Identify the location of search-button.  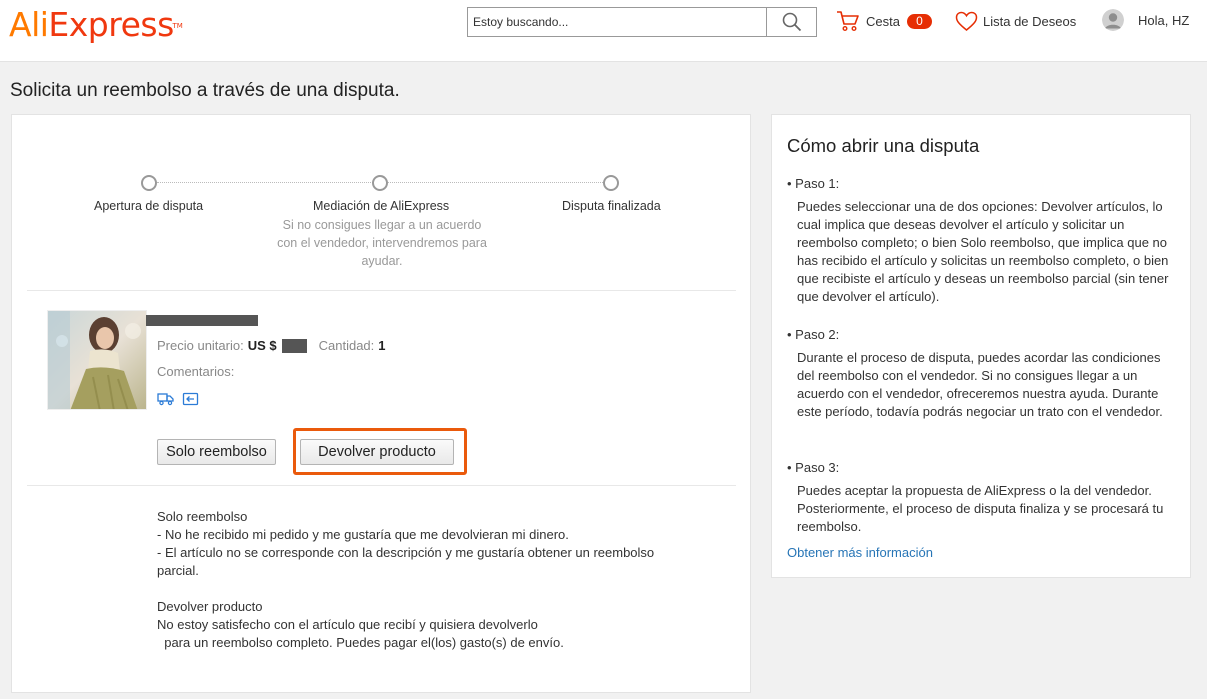
(791, 22).